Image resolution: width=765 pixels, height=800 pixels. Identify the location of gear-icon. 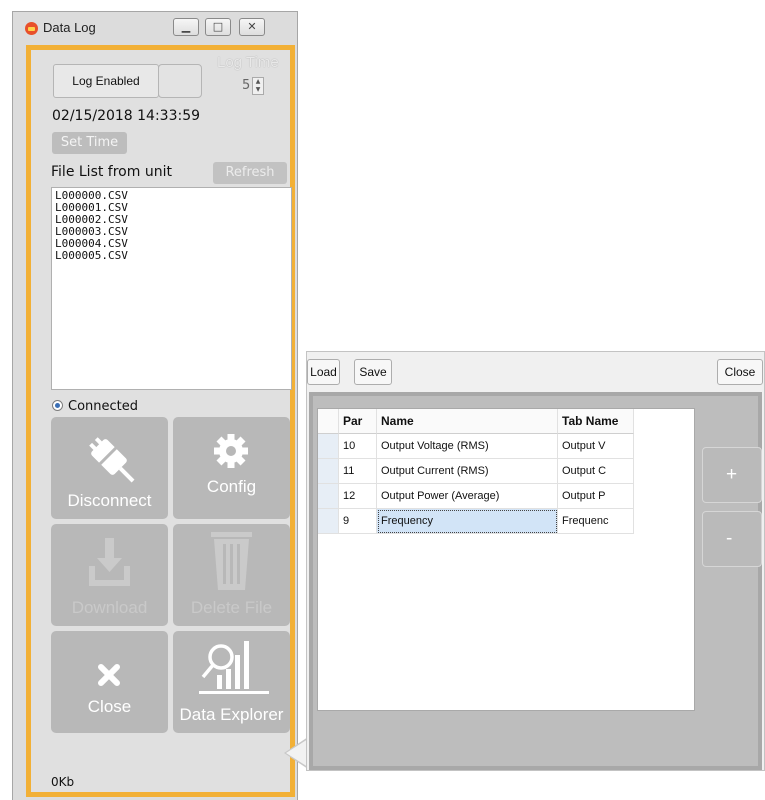
(231, 451).